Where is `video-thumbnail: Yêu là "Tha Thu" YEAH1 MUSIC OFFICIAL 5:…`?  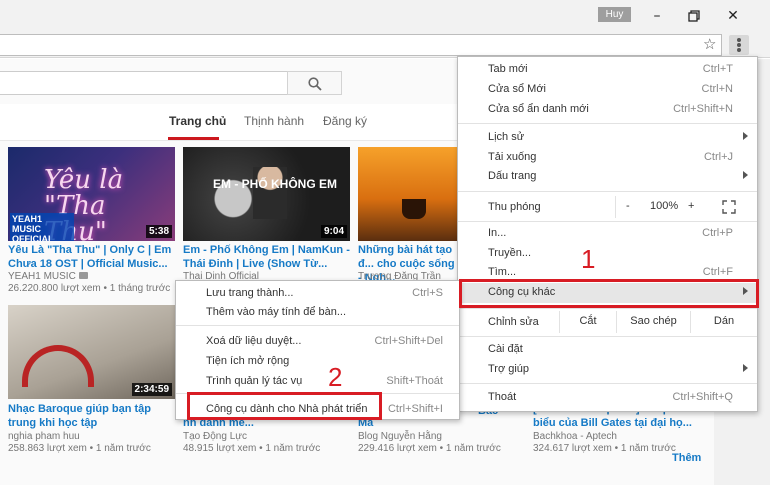
video-thumbnail: Yêu là "Tha Thu" YEAH1 MUSIC OFFICIAL 5:… is located at coordinates (91, 194).